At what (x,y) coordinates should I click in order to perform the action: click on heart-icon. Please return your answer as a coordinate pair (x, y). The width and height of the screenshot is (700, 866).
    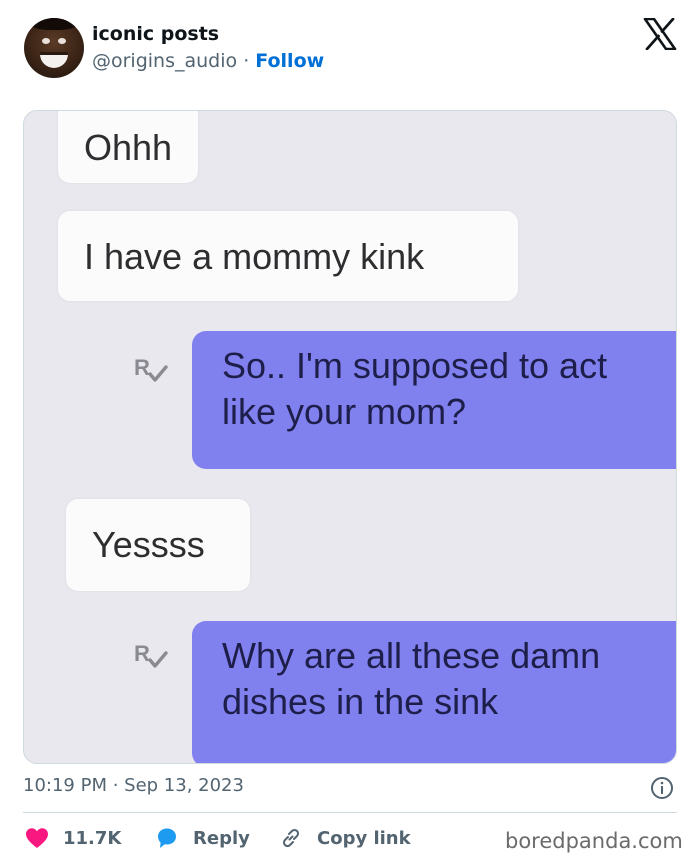
    Looking at the image, I should click on (37, 838).